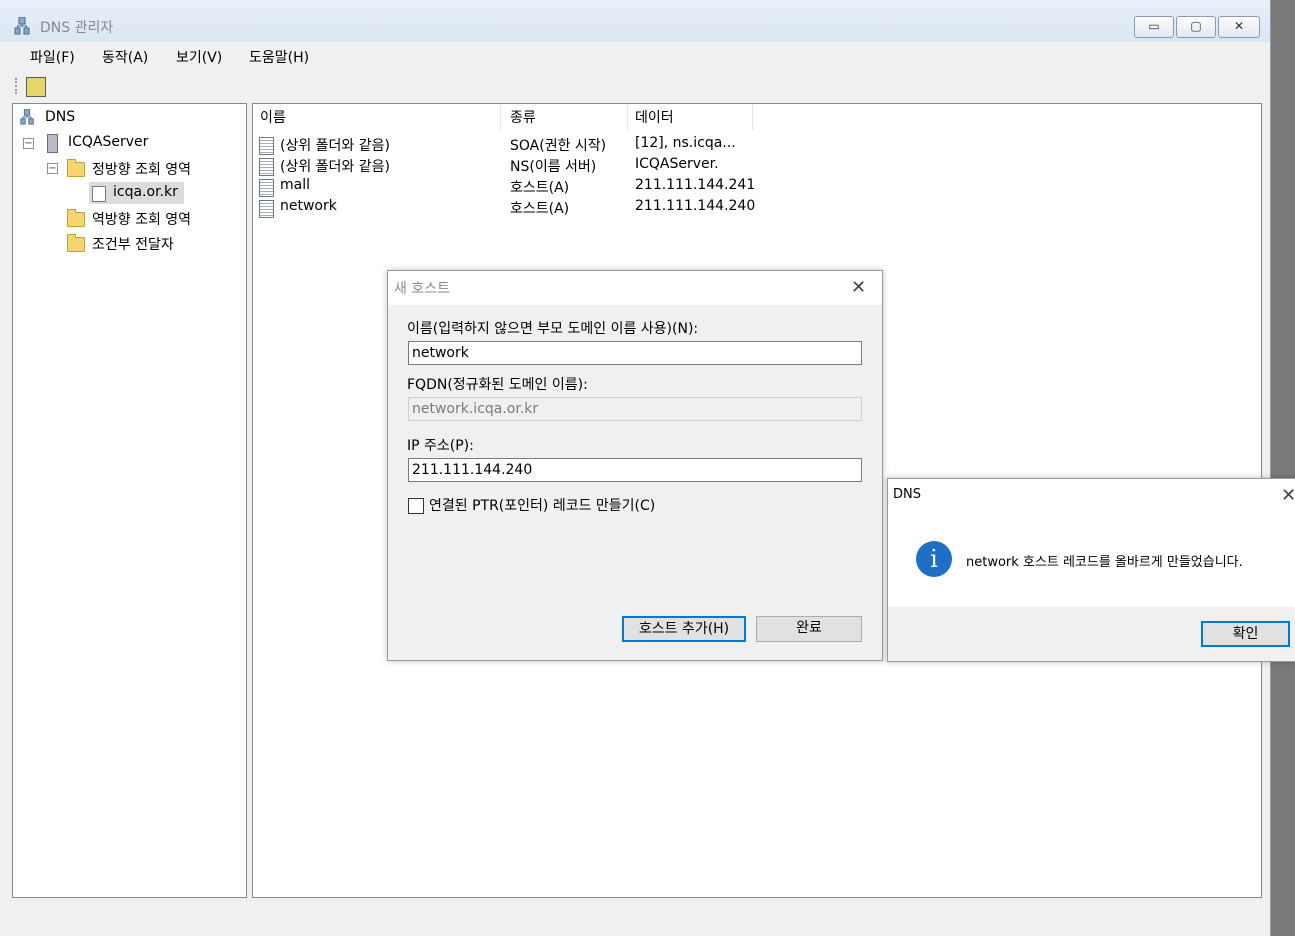 This screenshot has width=1295, height=936. Describe the element at coordinates (635, 56) in the screenshot. I see `menu-bar: 파일(F) 동작(A) 보기(V) 도움말(H)` at that location.